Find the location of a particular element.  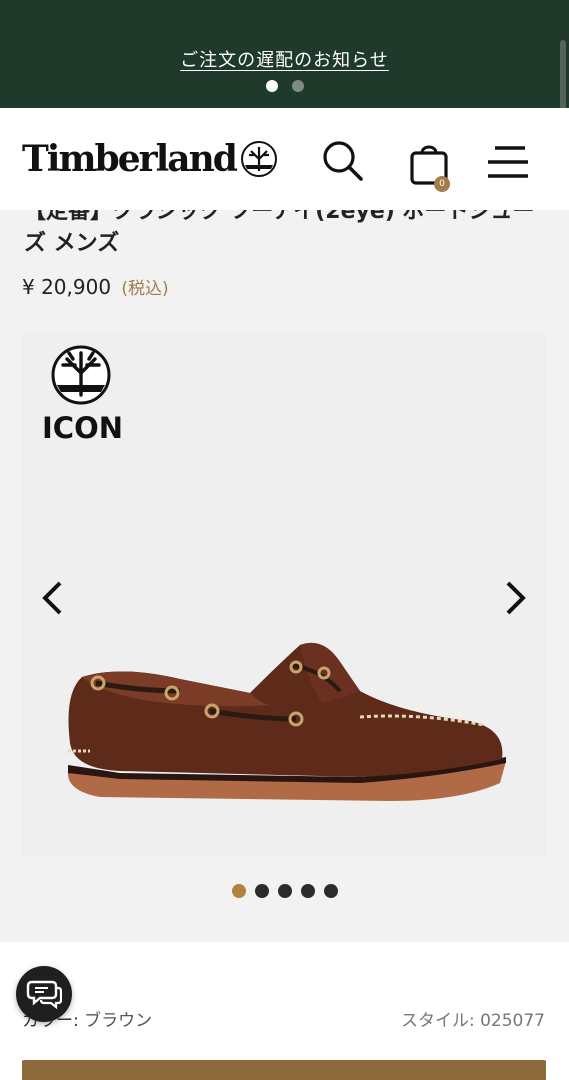

price-value: ¥ 20,900 is located at coordinates (67, 287).